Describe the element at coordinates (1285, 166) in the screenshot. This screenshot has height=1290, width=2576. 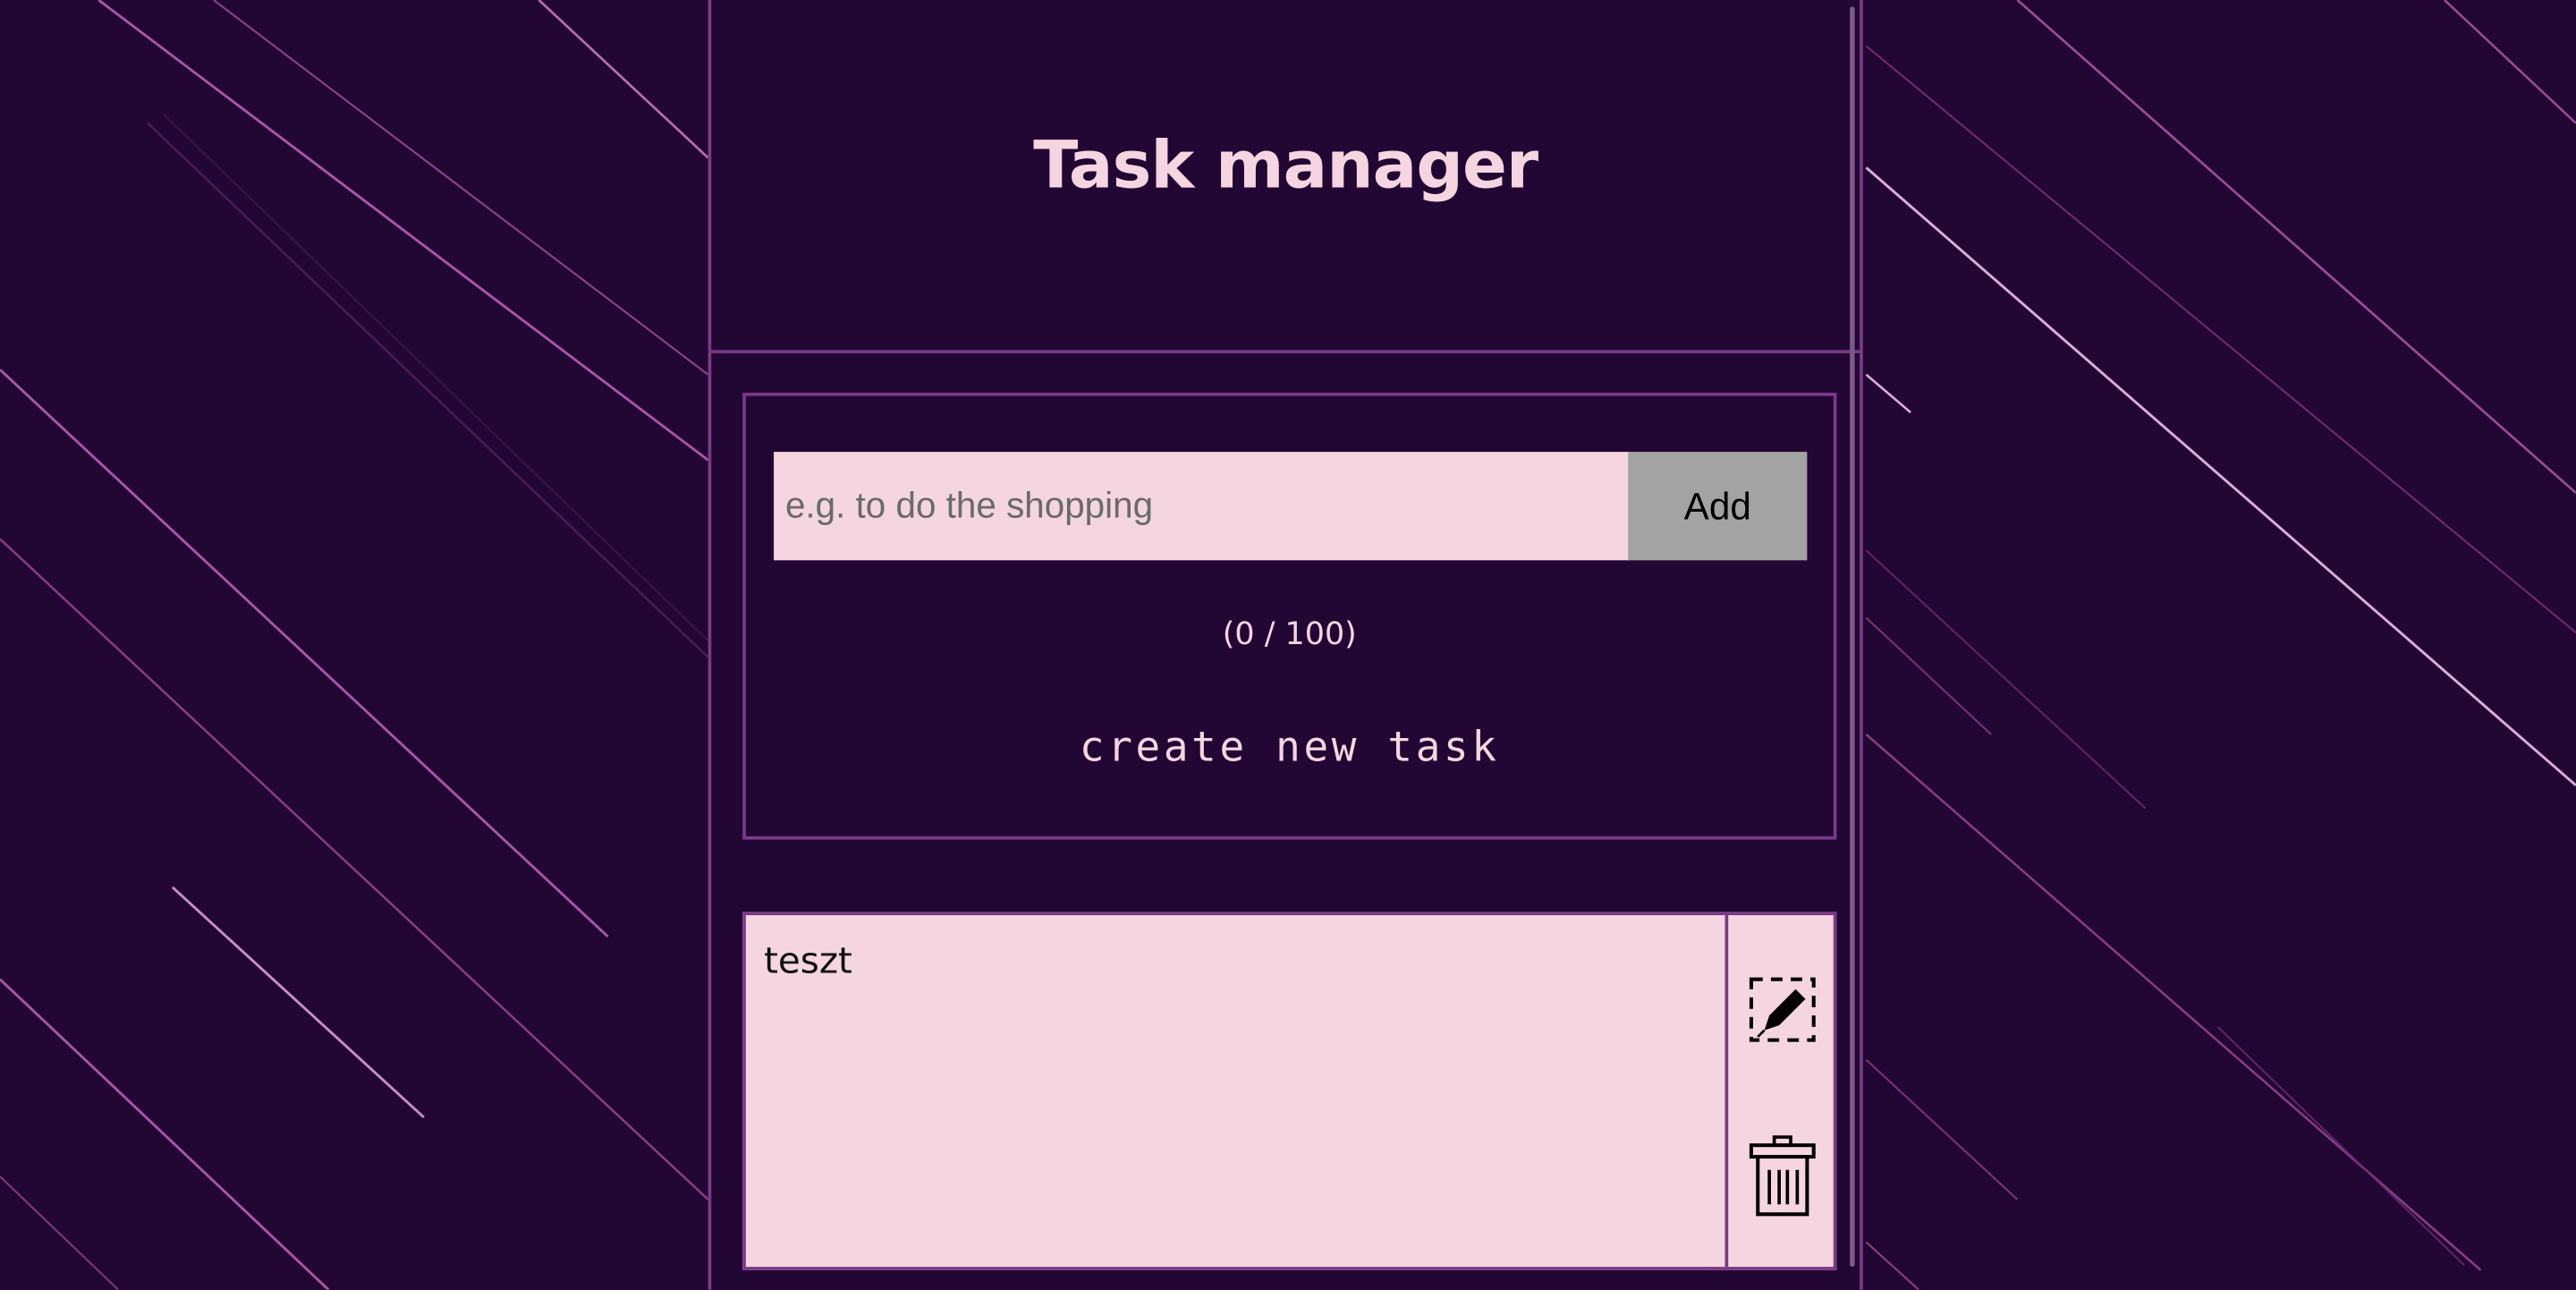
I see `page-title: Task manager` at that location.